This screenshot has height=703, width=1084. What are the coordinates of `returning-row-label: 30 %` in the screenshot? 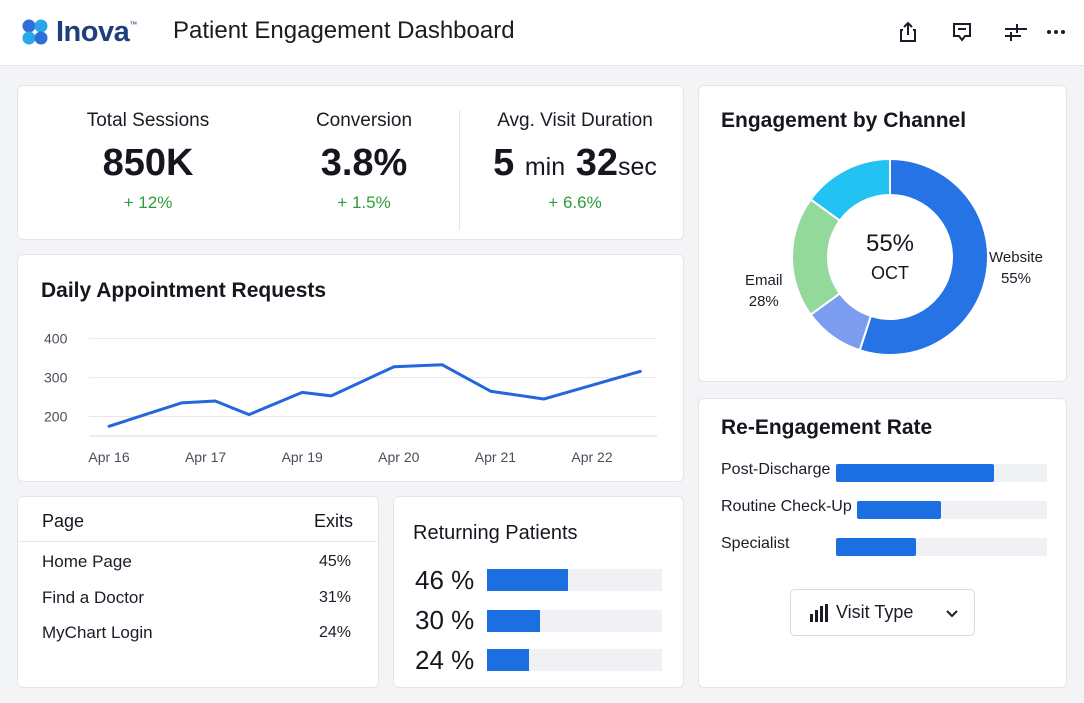 It's located at (445, 620).